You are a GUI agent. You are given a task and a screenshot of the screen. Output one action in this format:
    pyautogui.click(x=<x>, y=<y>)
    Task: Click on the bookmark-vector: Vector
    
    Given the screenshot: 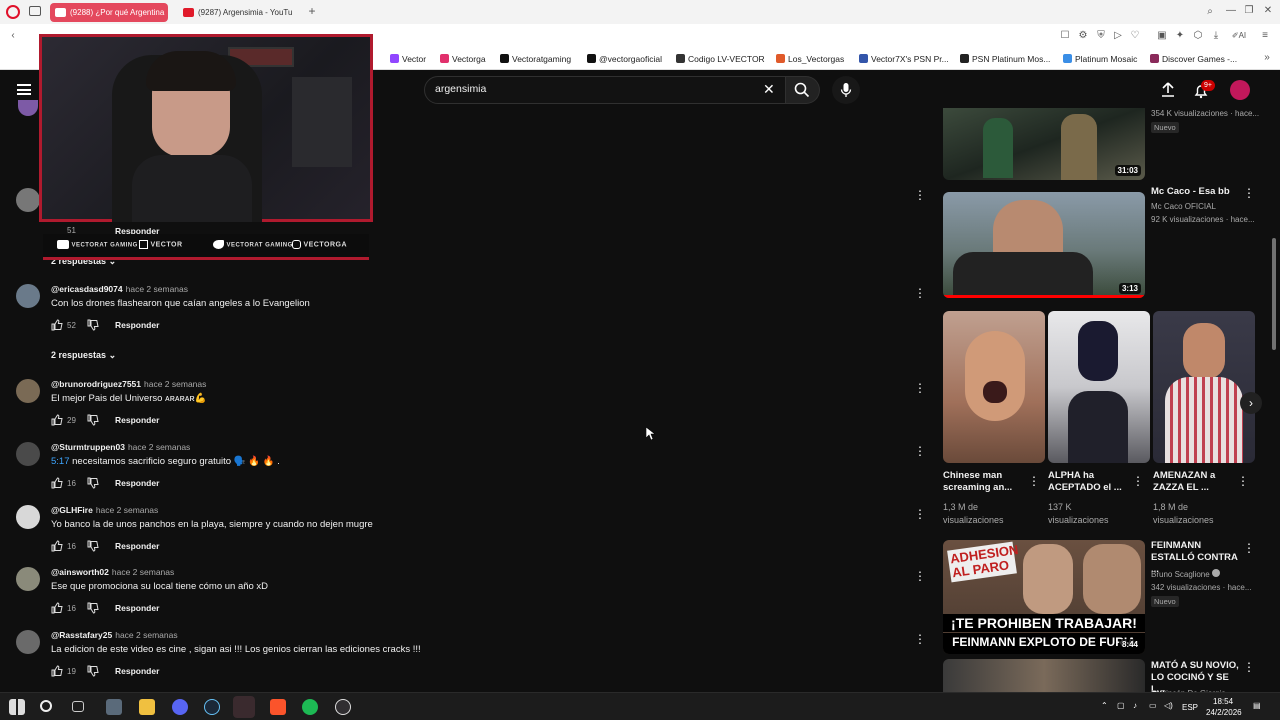 What is the action you would take?
    pyautogui.click(x=408, y=59)
    